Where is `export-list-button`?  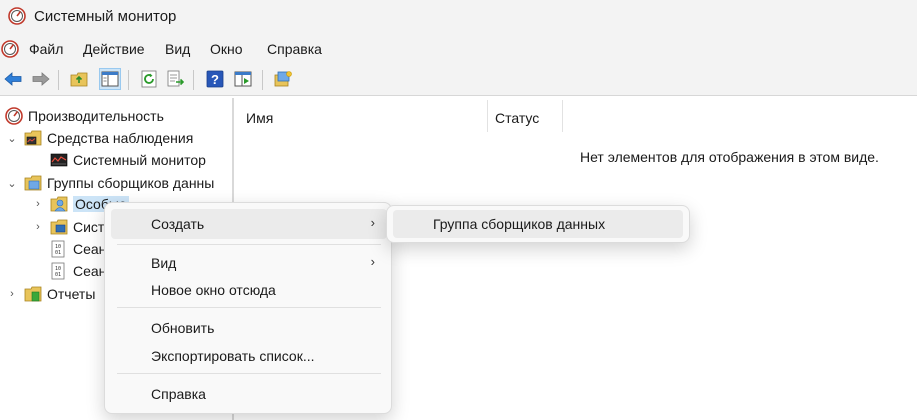 export-list-button is located at coordinates (175, 79).